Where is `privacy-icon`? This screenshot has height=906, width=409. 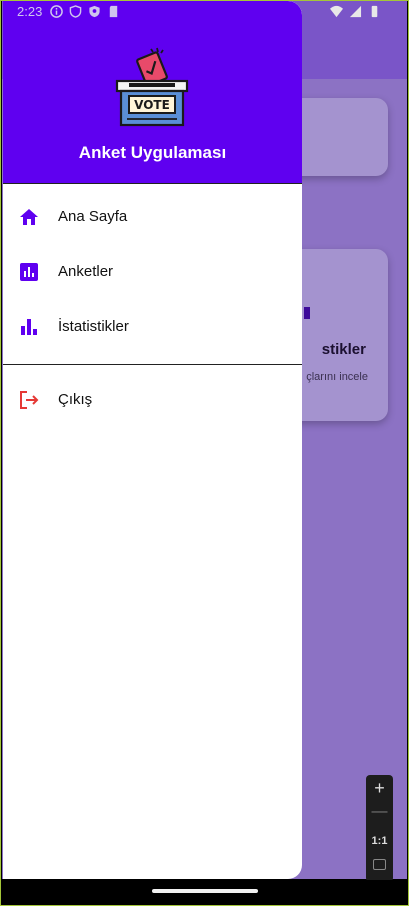
privacy-icon is located at coordinates (94, 11).